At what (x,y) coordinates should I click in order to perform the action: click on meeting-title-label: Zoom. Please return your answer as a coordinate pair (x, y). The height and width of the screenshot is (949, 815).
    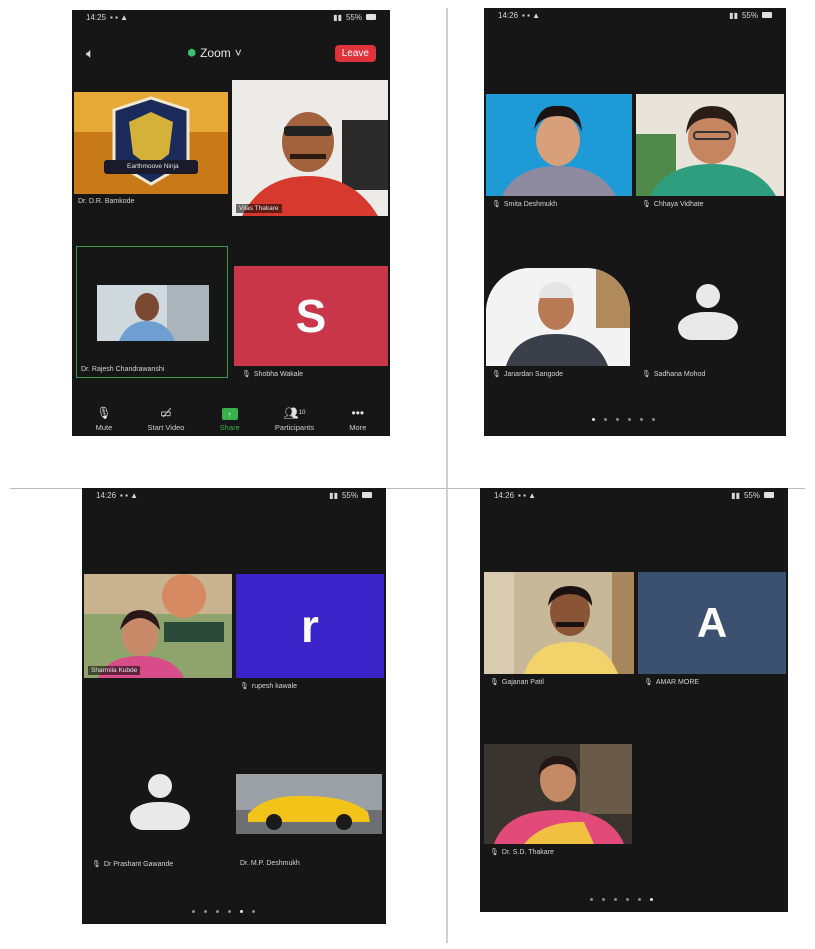
    Looking at the image, I should click on (215, 53).